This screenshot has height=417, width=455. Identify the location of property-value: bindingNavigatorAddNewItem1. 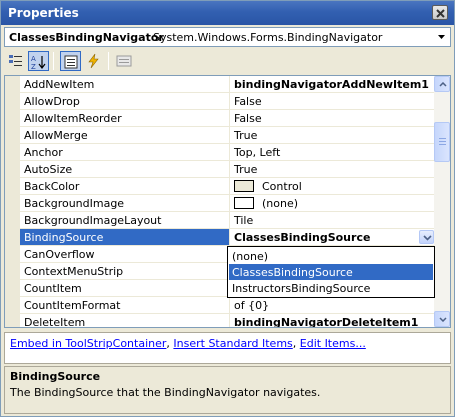
(333, 84).